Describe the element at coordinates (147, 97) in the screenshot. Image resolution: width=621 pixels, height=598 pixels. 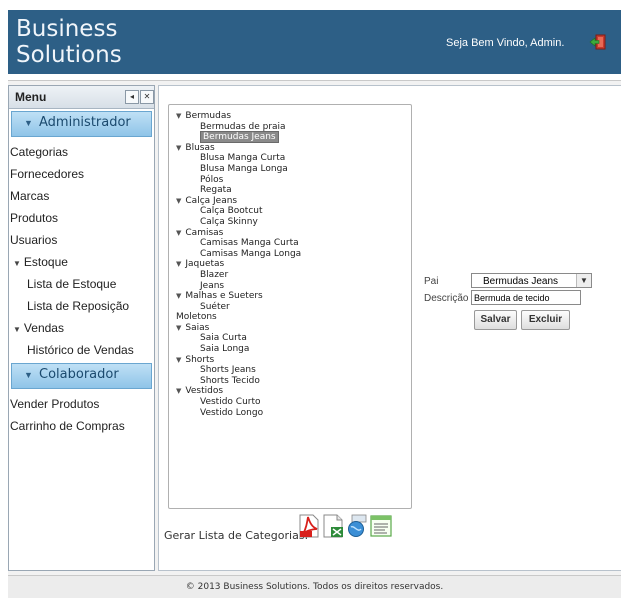
I see `close-icon: ✕` at that location.